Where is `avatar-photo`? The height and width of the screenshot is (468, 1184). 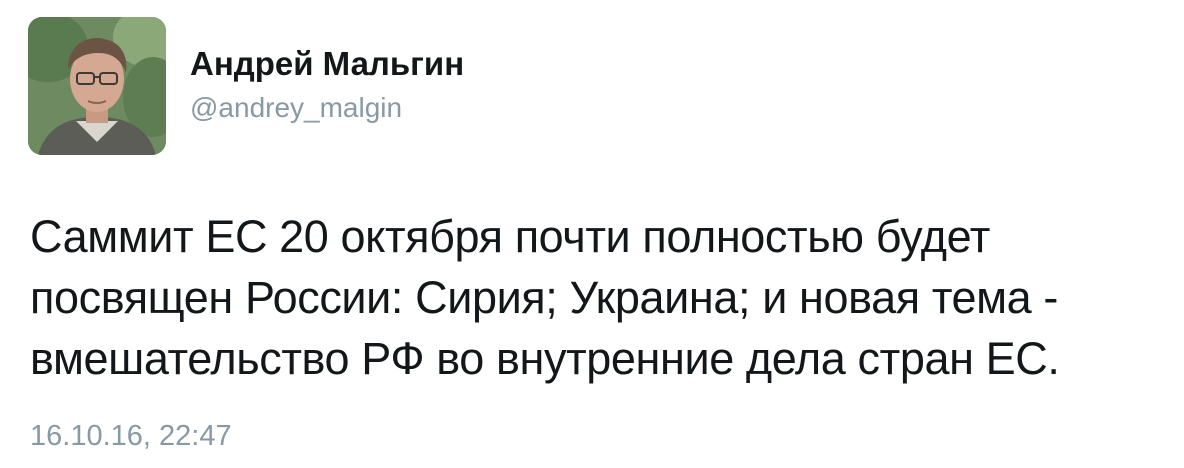
avatar-photo is located at coordinates (97, 86).